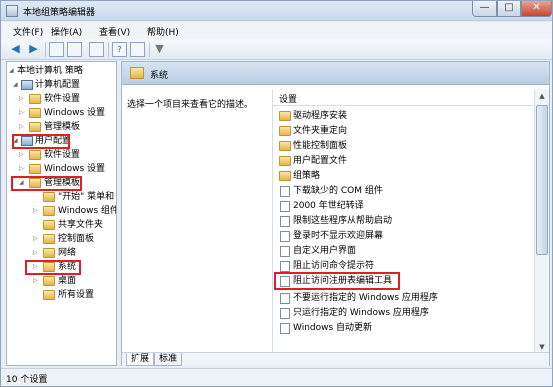  Describe the element at coordinates (320, 161) in the screenshot. I see `list-item-label: 用户配置文件` at that location.